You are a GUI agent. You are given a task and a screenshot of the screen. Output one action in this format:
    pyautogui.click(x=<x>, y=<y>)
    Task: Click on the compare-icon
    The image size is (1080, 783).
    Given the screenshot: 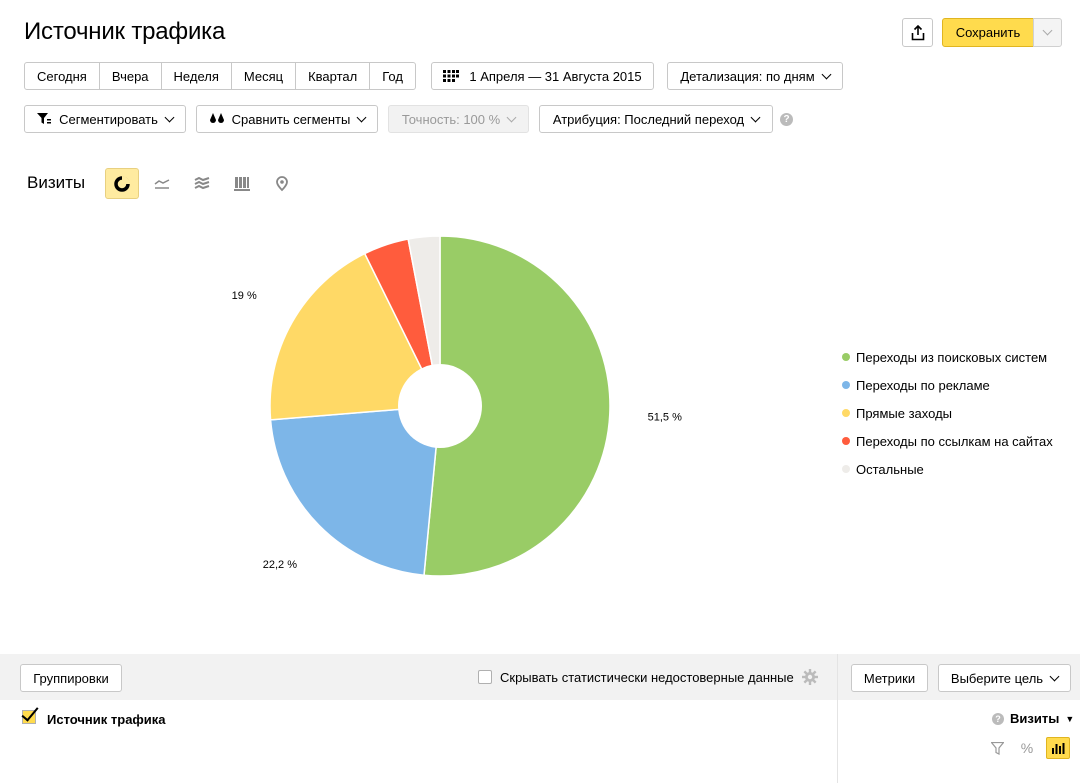 What is the action you would take?
    pyautogui.click(x=216, y=117)
    